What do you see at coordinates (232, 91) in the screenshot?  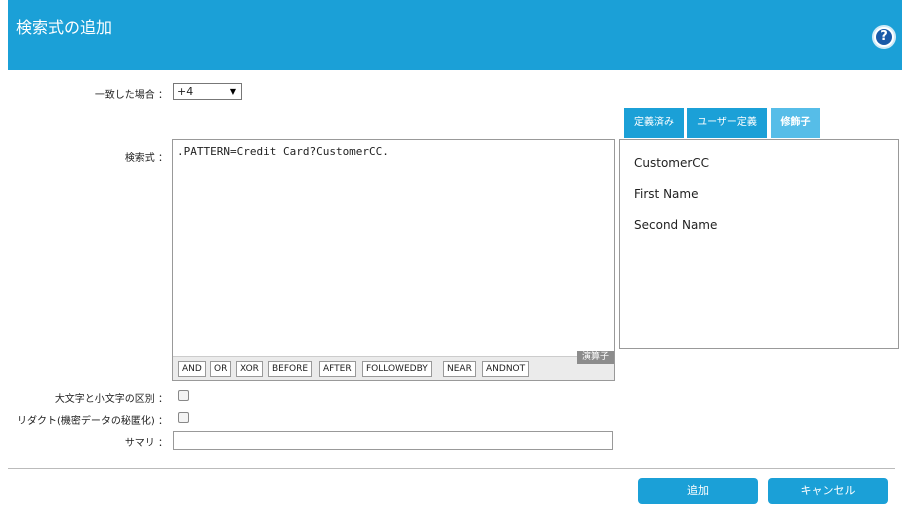 I see `dropdown-arrow-icon: ▼` at bounding box center [232, 91].